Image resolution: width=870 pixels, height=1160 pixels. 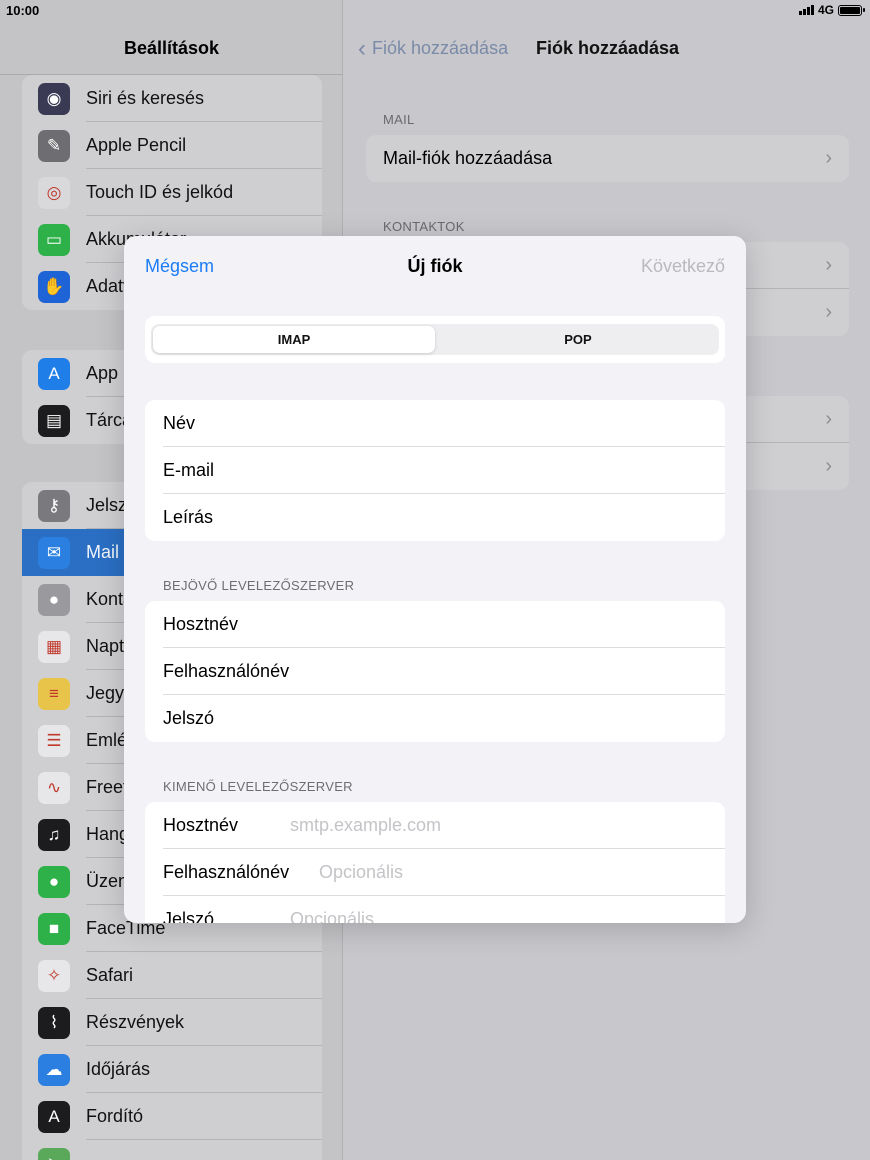 What do you see at coordinates (54, 693) in the screenshot?
I see `notes-icon: ≡` at bounding box center [54, 693].